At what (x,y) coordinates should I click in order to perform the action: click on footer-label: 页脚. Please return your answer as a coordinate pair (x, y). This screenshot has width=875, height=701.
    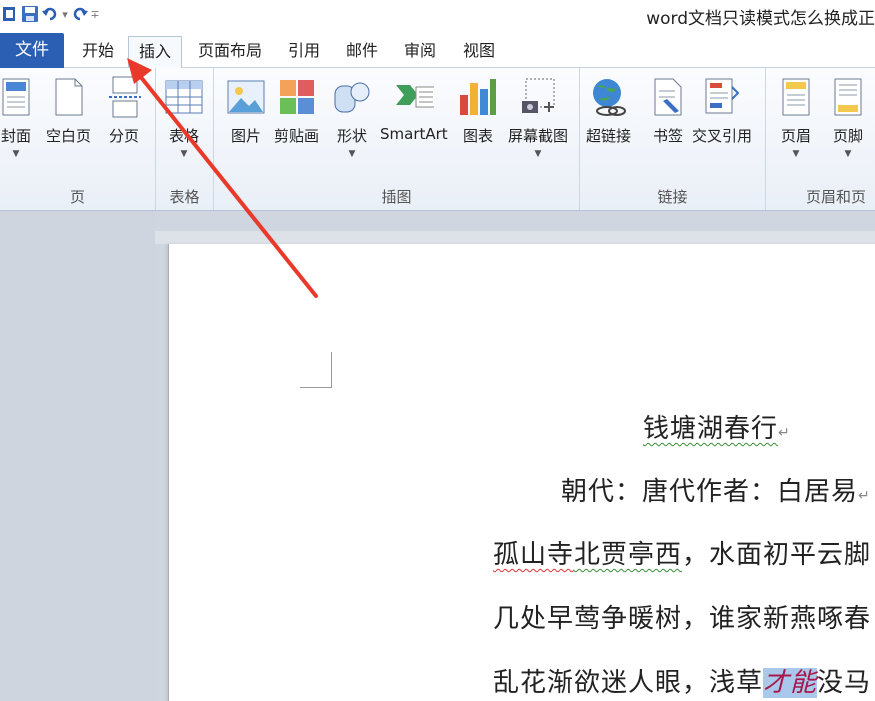
    Looking at the image, I should click on (847, 136).